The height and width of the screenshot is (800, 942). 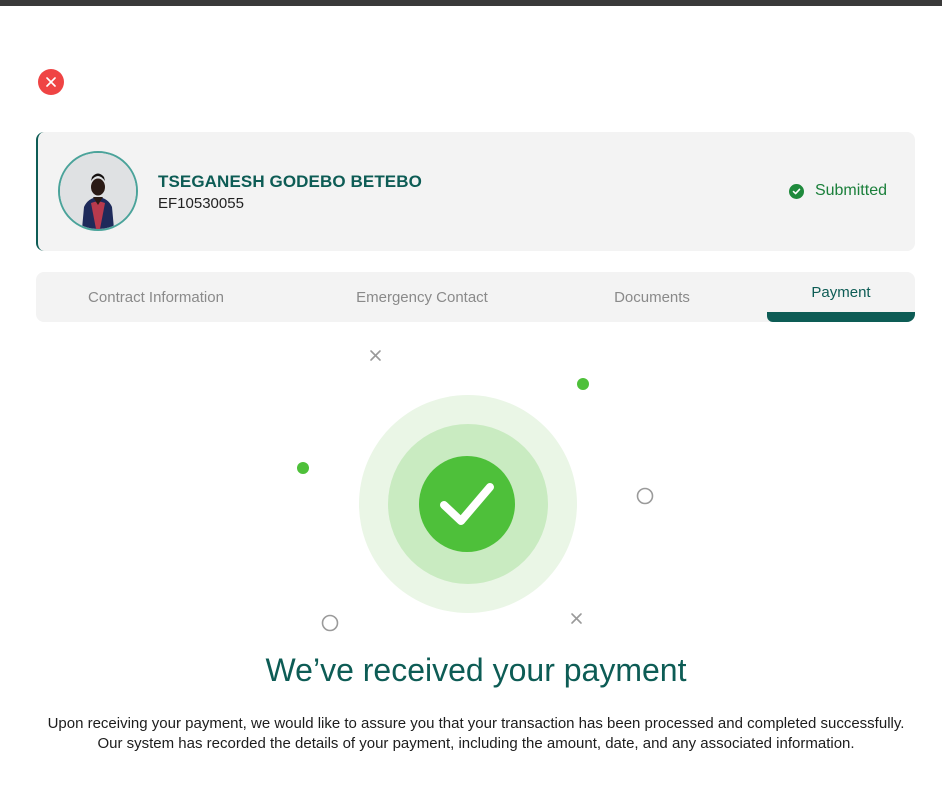 I want to click on active-tab-indicator, so click(x=841, y=317).